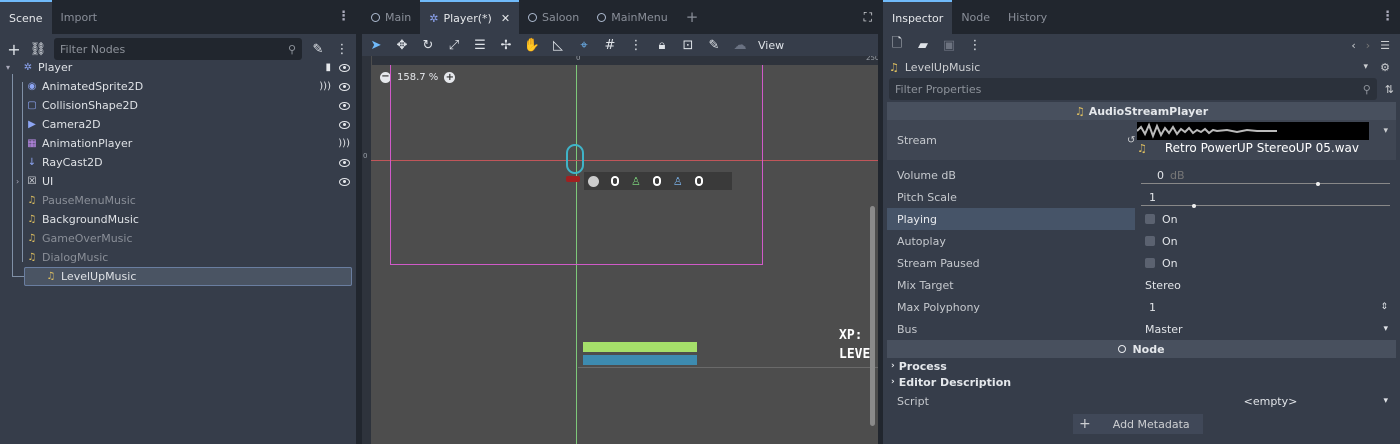 This screenshot has width=1400, height=444. What do you see at coordinates (575, 159) in the screenshot?
I see `player-sprite` at bounding box center [575, 159].